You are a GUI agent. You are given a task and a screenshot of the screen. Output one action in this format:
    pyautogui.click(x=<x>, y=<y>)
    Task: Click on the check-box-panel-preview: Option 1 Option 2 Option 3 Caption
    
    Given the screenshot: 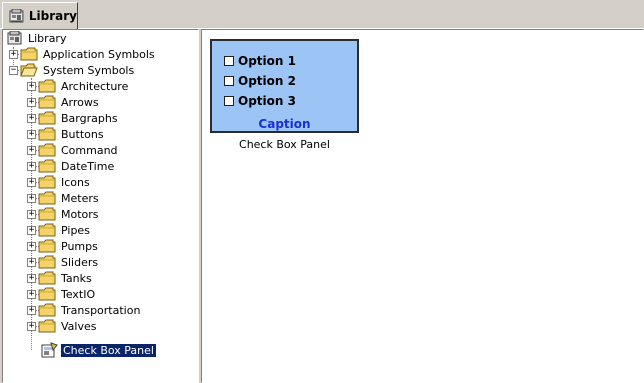 What is the action you would take?
    pyautogui.click(x=284, y=86)
    